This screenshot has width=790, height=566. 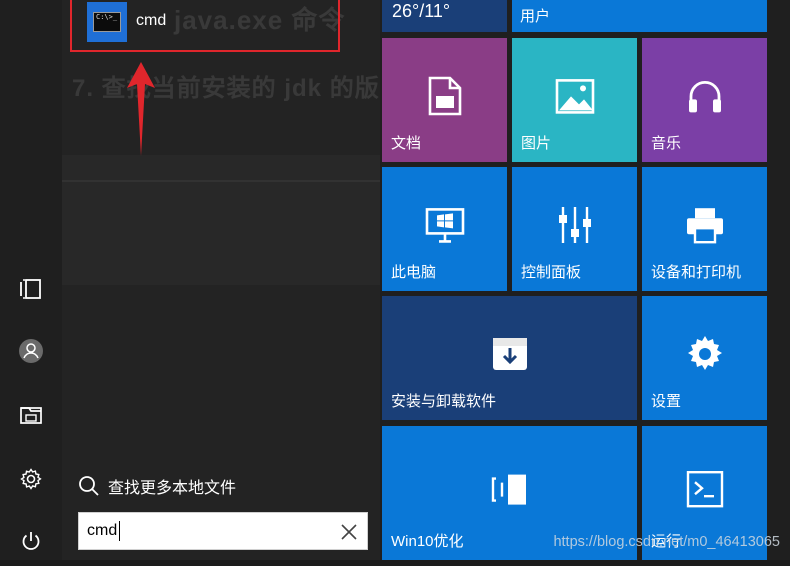 I want to click on background-doc-divider, so click(x=221, y=181).